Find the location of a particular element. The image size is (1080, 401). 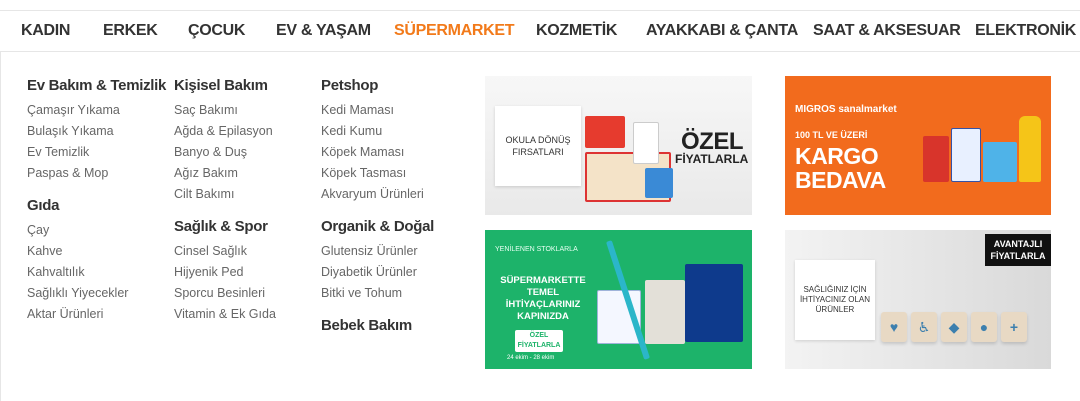

banner-text-box: OKULA DÖNÜŞ FIRSATLARI is located at coordinates (538, 146).